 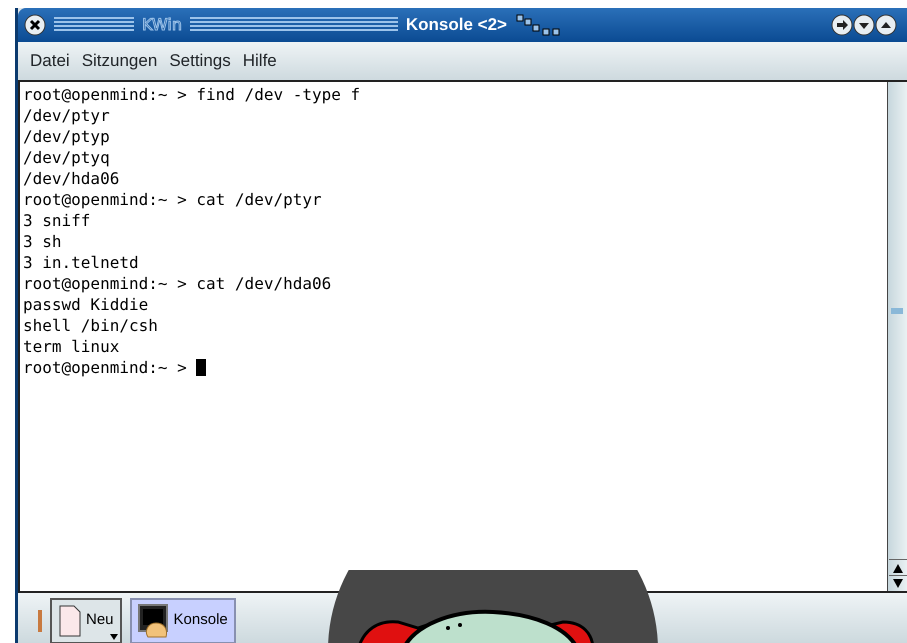 I want to click on menu-item: Sitzungen, so click(x=120, y=61).